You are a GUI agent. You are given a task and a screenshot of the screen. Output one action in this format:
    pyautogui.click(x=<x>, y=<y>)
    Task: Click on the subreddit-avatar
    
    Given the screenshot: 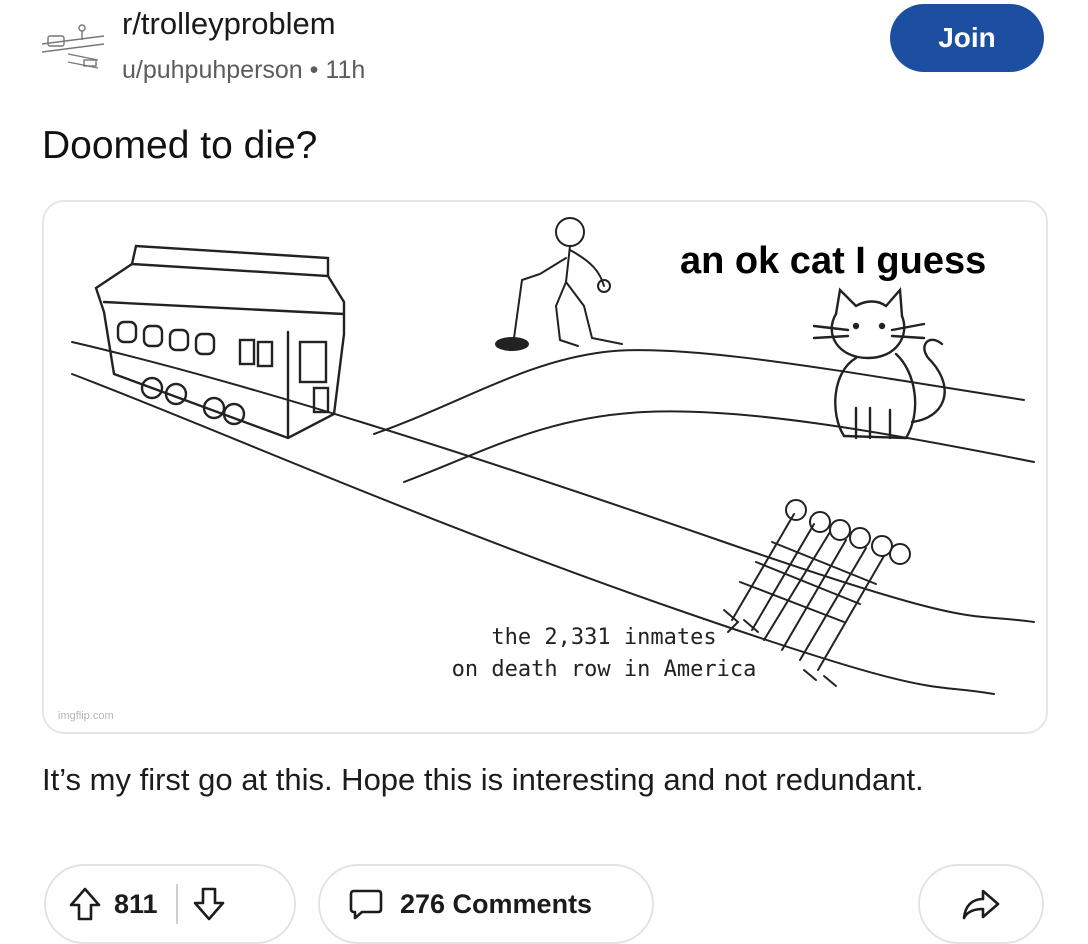 What is the action you would take?
    pyautogui.click(x=74, y=45)
    